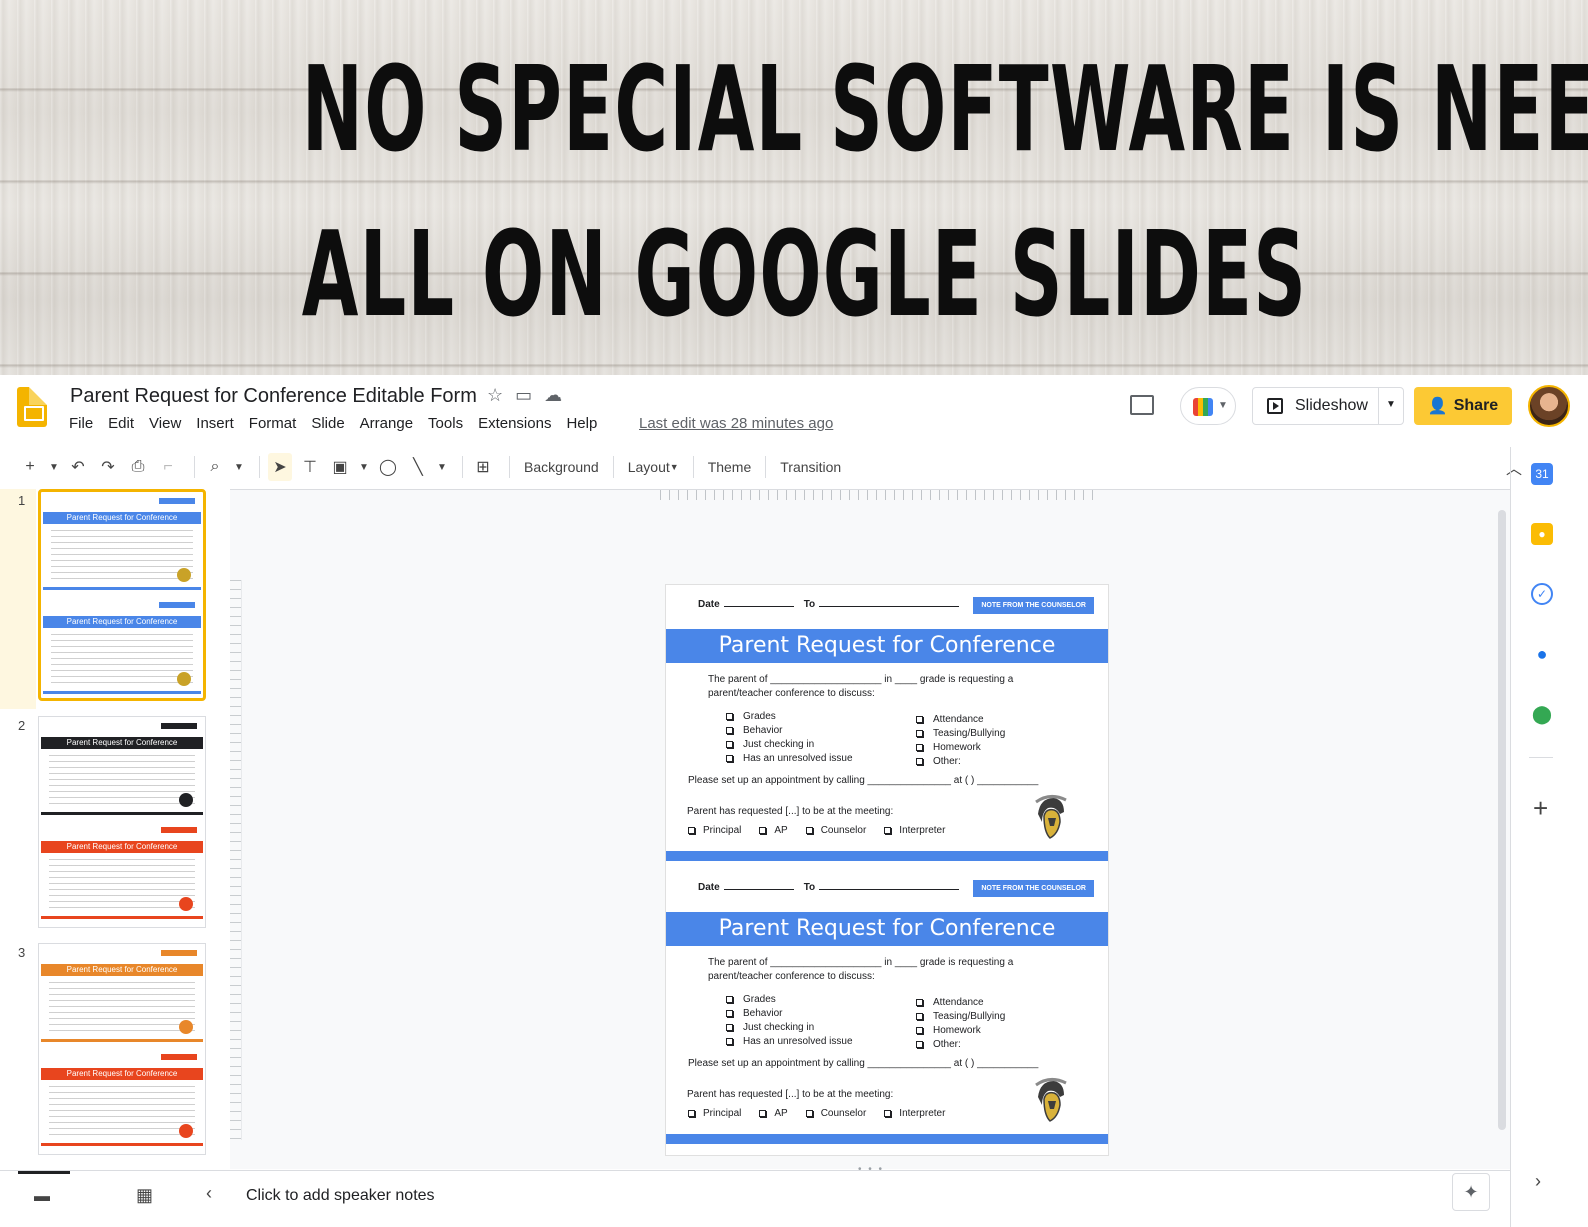 This screenshot has width=1588, height=1227. What do you see at coordinates (81, 423) in the screenshot?
I see `menu-file: File` at bounding box center [81, 423].